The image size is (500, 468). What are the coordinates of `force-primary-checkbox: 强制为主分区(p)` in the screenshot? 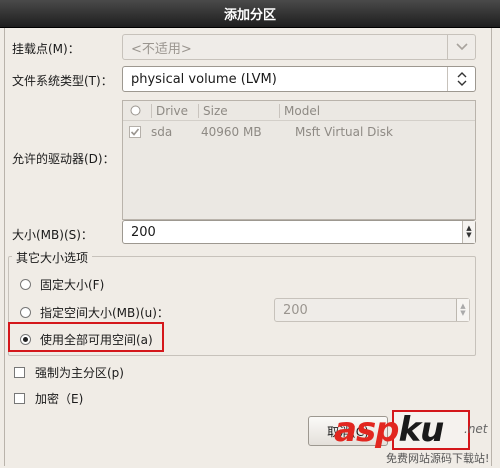 It's located at (69, 372).